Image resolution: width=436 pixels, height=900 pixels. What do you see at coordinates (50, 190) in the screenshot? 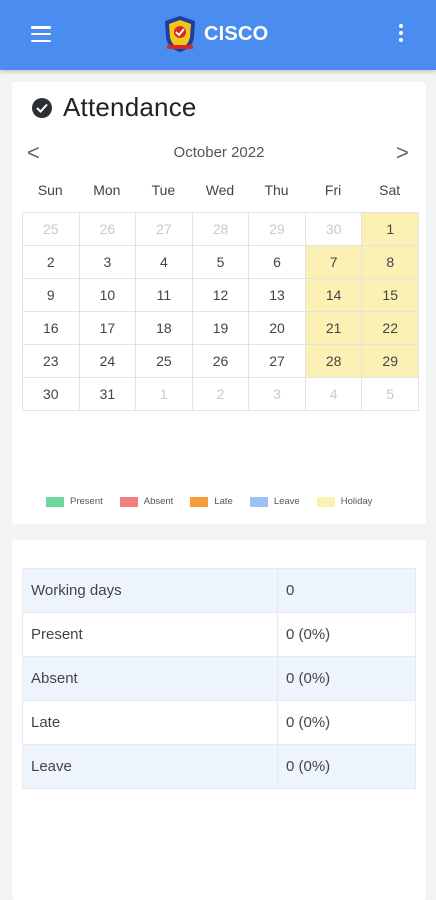
I see `weekday-label: Sun` at bounding box center [50, 190].